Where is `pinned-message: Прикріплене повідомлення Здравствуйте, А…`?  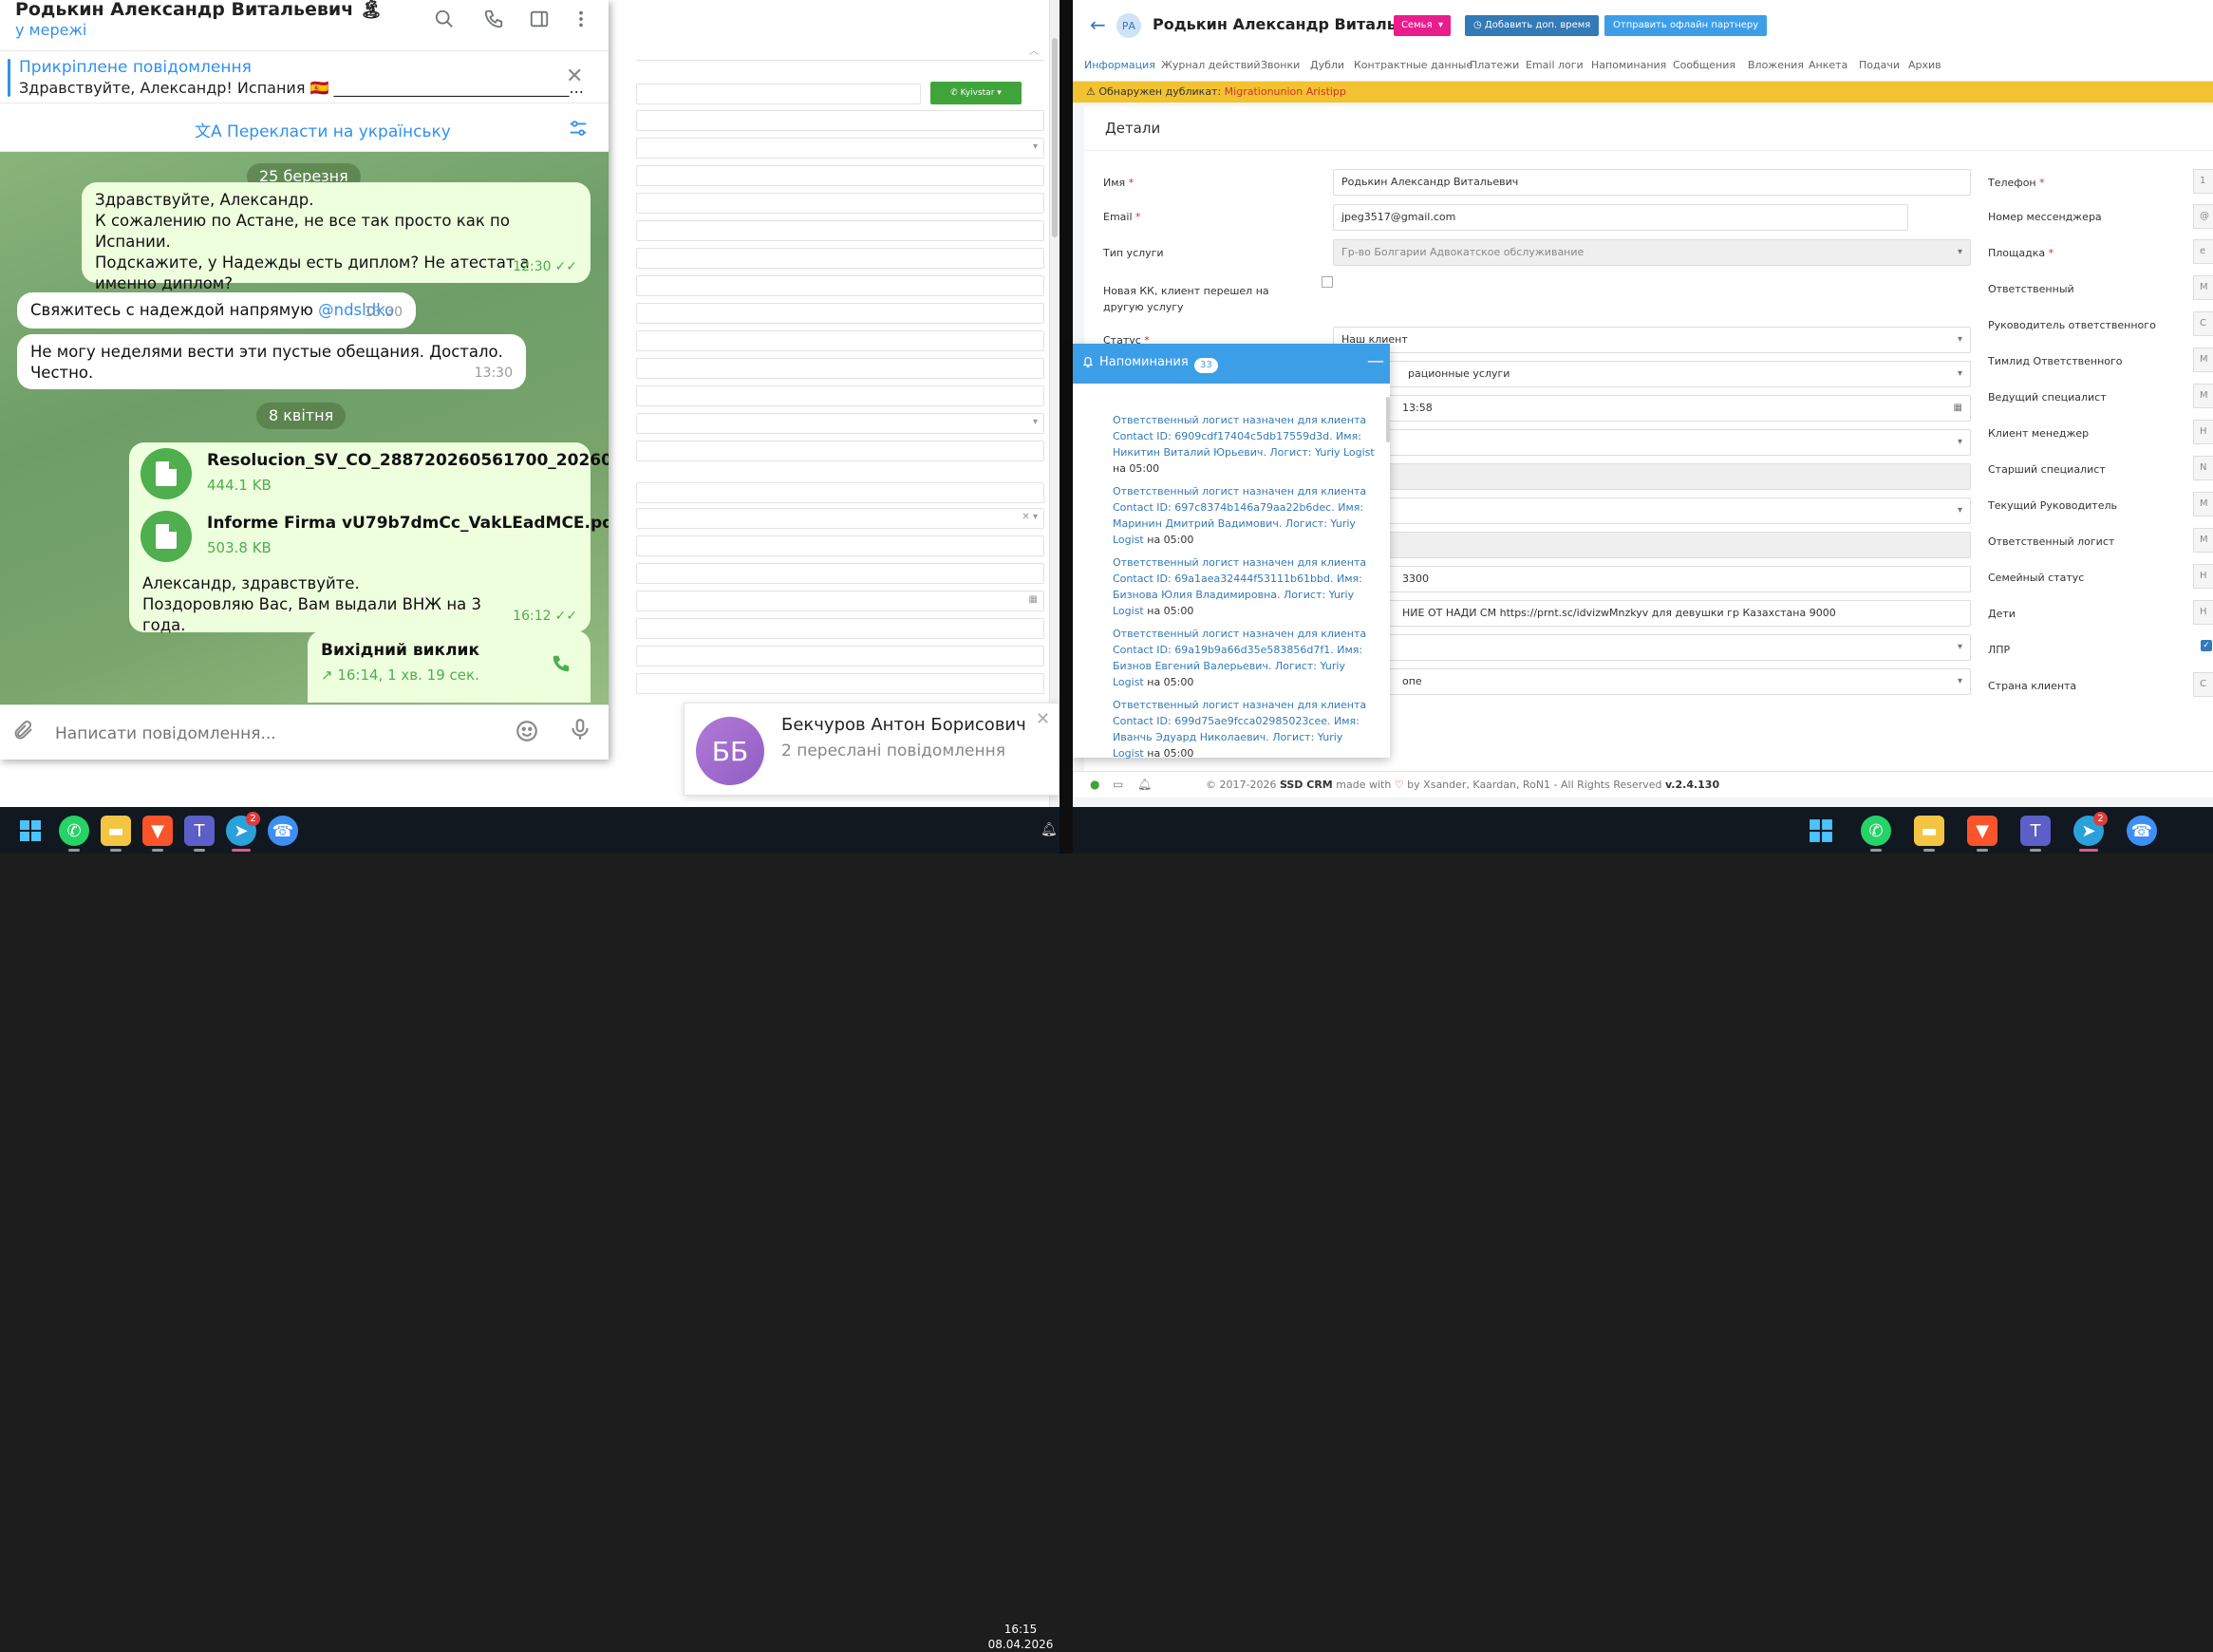
pinned-message: Прикріплене повідомлення Здравствуйте, А… is located at coordinates (305, 76).